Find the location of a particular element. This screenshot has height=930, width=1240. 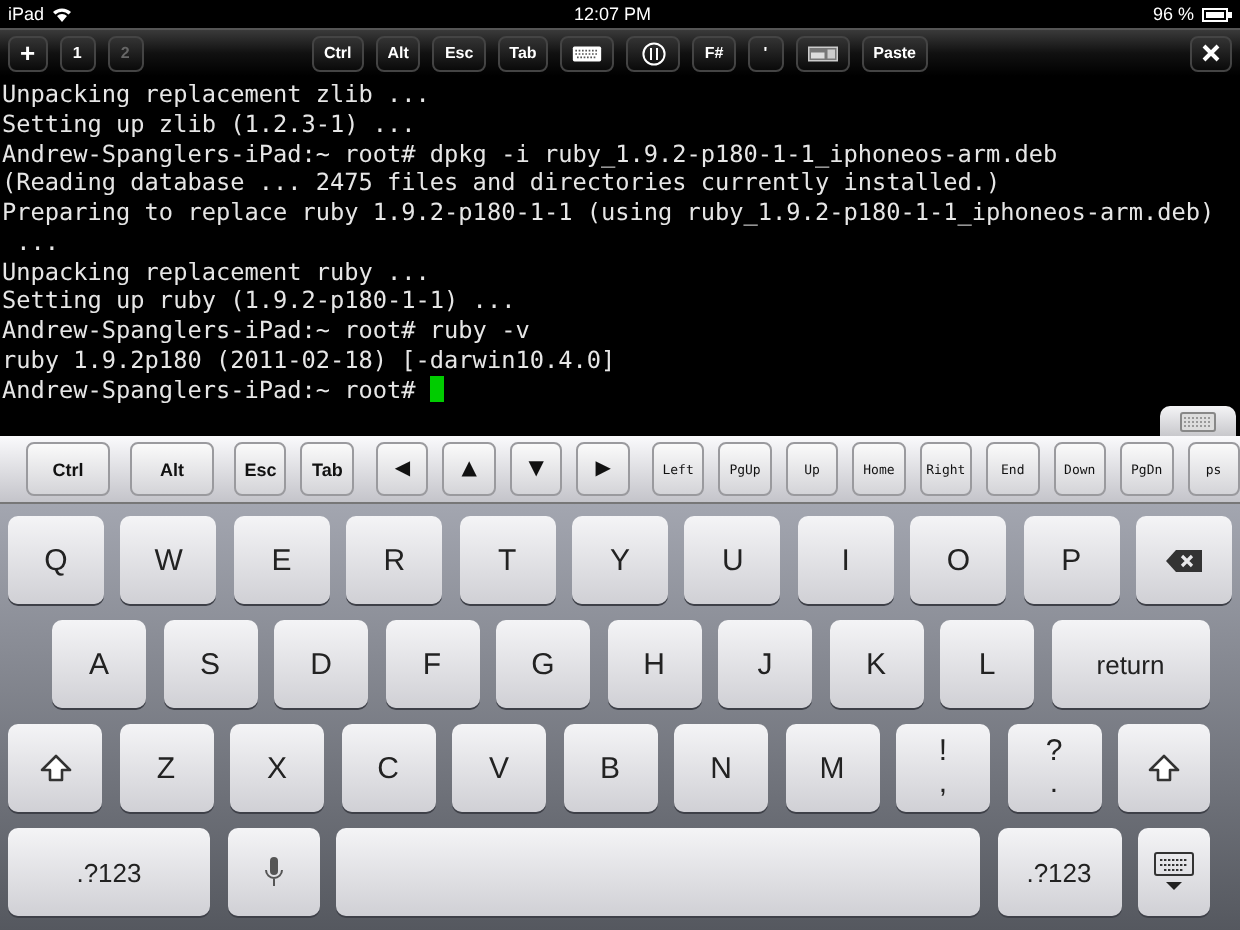

extra-key: Ctrl is located at coordinates (68, 469).